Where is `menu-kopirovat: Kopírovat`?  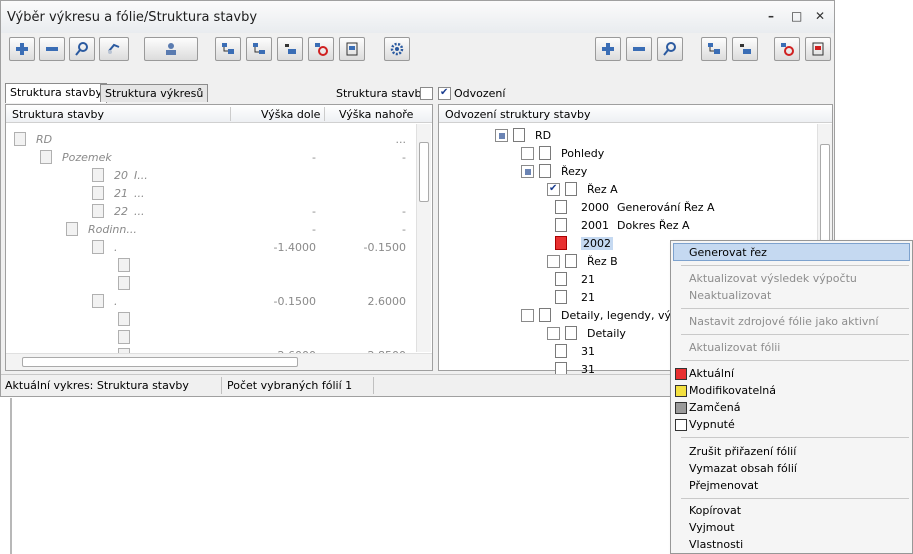 menu-kopirovat: Kopírovat is located at coordinates (715, 510).